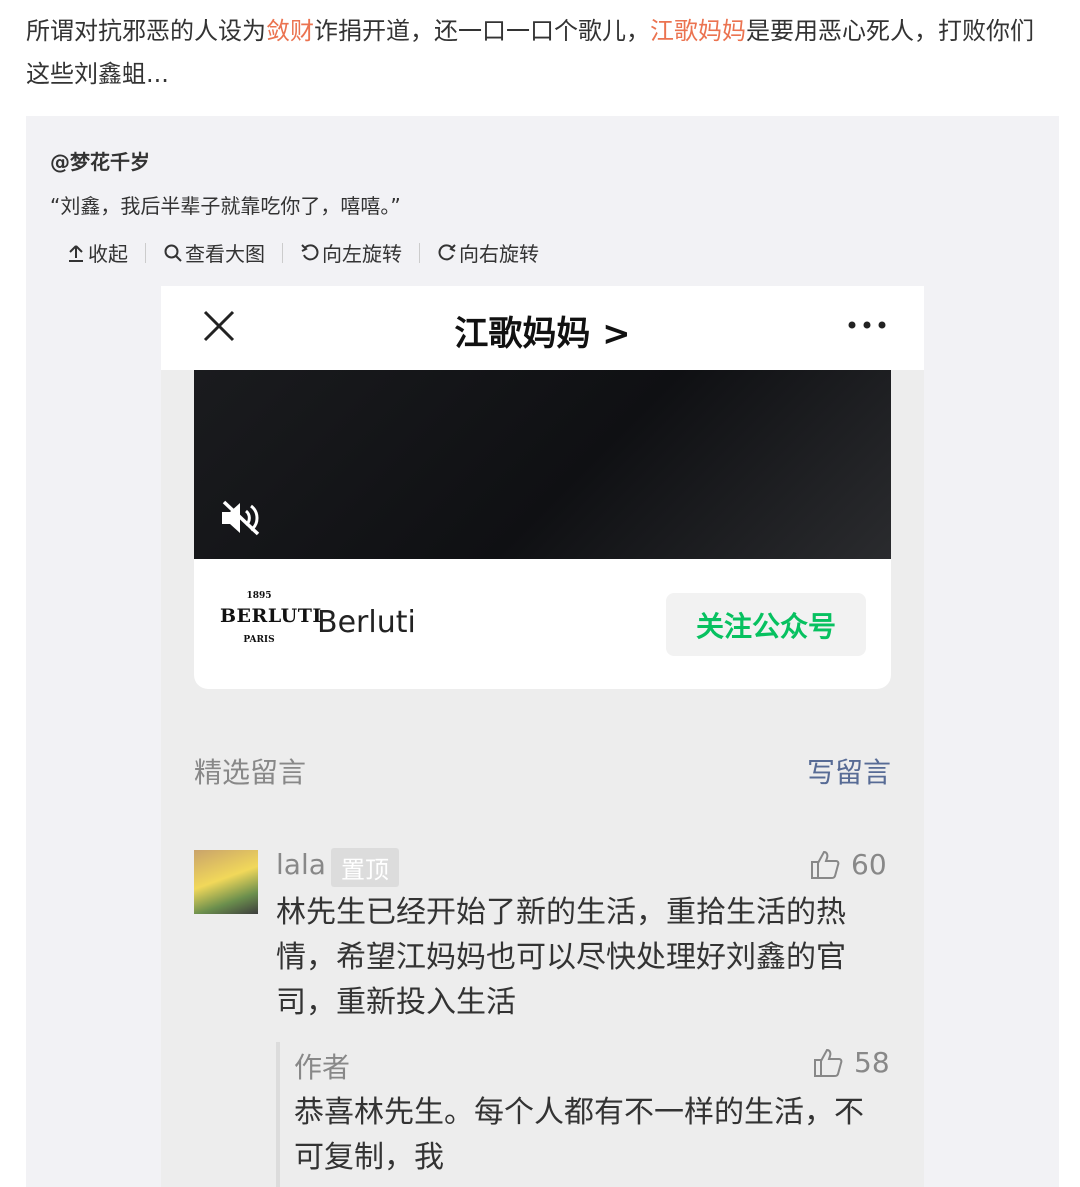 The width and height of the screenshot is (1080, 1187). Describe the element at coordinates (226, 882) in the screenshot. I see `avatar` at that location.